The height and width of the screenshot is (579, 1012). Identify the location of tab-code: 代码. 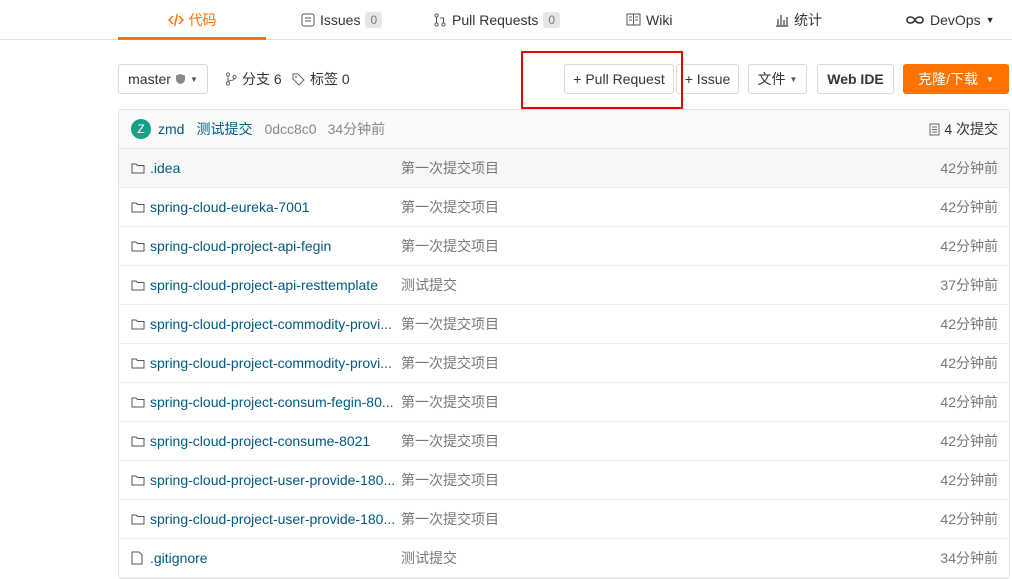
(192, 20).